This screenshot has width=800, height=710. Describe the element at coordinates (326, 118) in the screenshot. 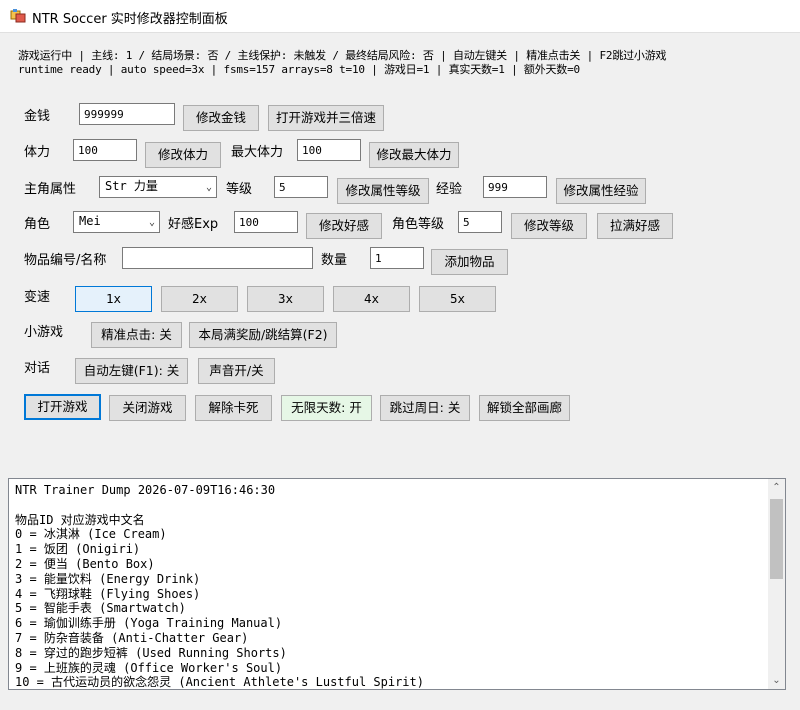

I see `open-game-triple-speed-button: 打开游戏并三倍速` at that location.